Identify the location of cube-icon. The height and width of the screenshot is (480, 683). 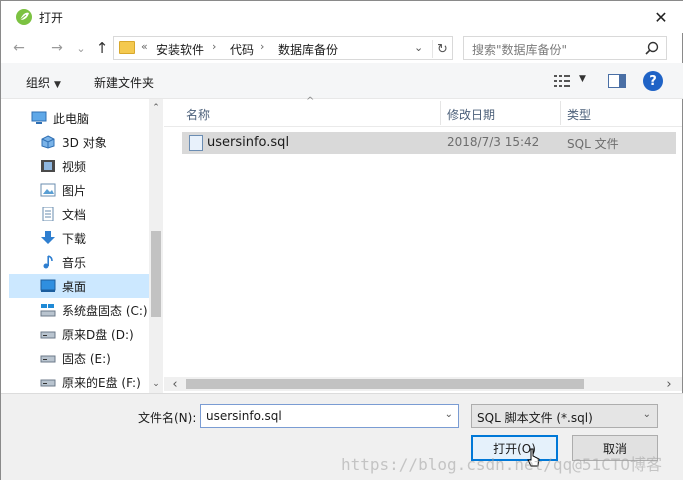
(48, 142).